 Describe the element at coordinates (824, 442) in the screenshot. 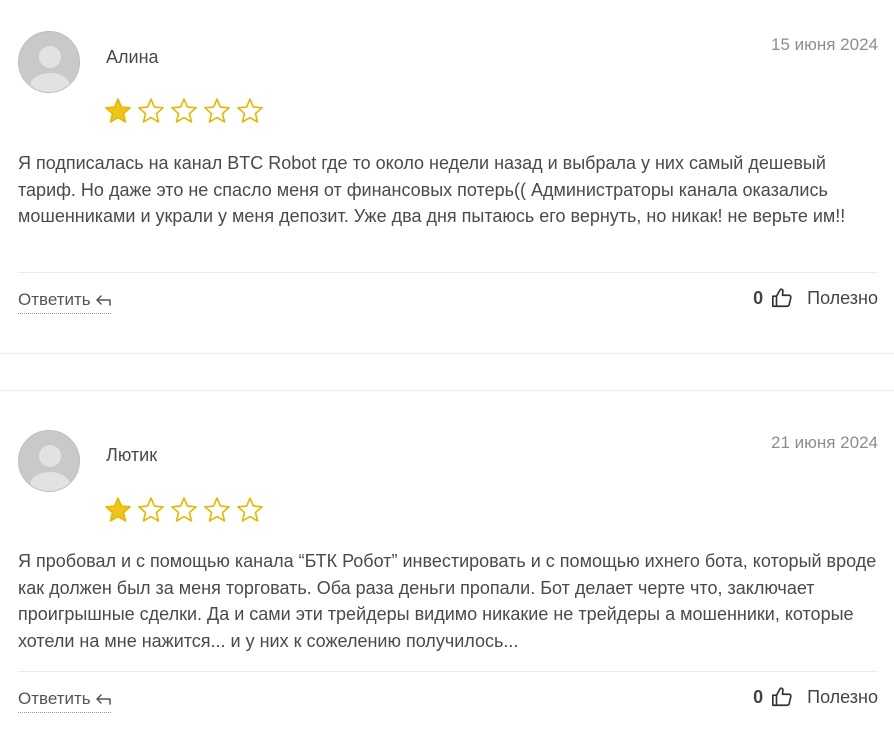

I see `review-date: 21 июня 2024` at that location.